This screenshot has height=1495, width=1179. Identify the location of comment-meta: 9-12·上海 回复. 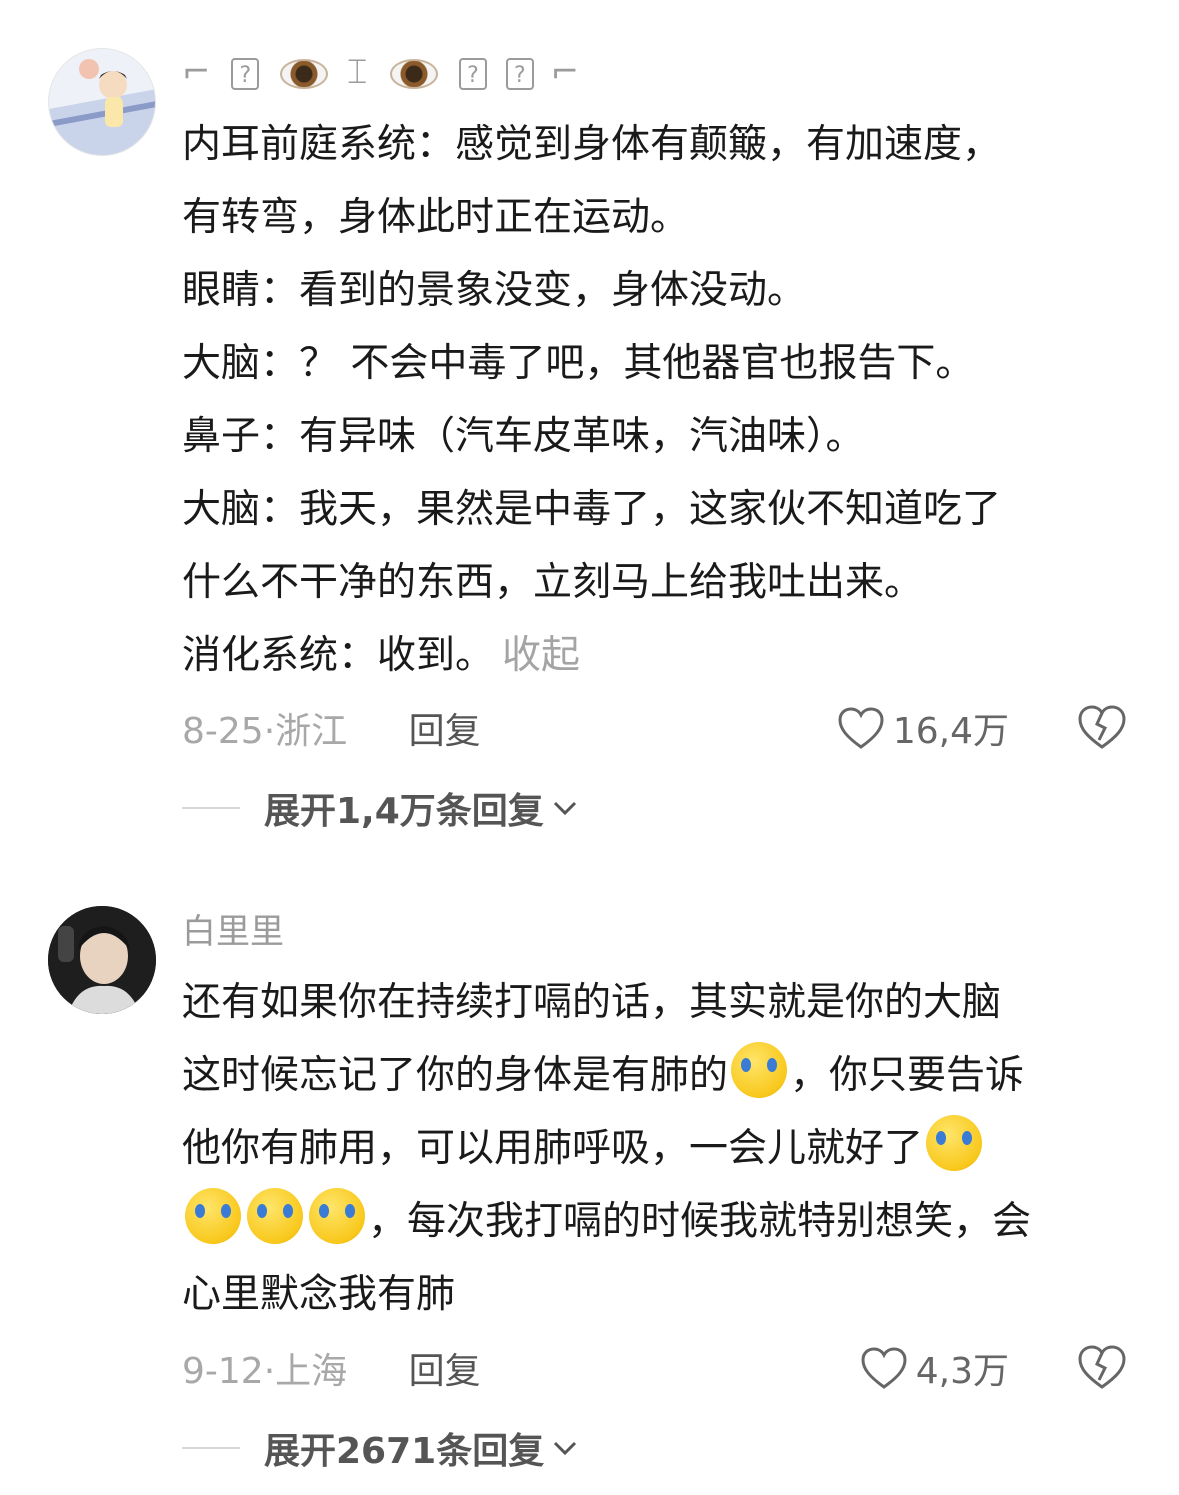
(331, 1368).